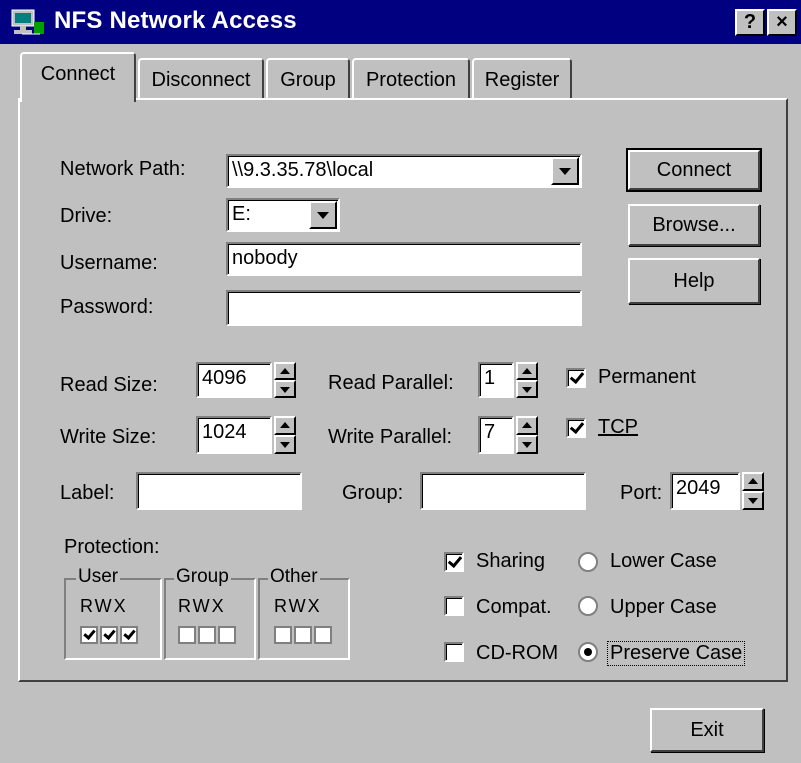 The image size is (801, 763). Describe the element at coordinates (694, 170) in the screenshot. I see `connect-button: Connect` at that location.